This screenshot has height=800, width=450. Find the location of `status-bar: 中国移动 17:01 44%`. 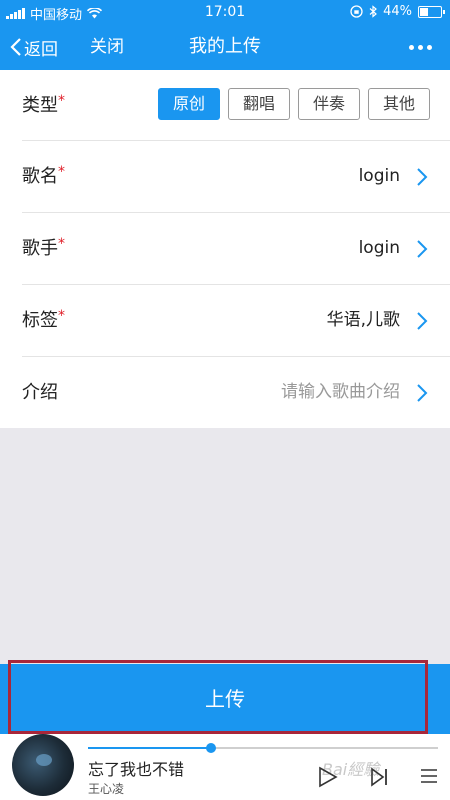

status-bar: 中国移动 17:01 44% is located at coordinates (225, 12).